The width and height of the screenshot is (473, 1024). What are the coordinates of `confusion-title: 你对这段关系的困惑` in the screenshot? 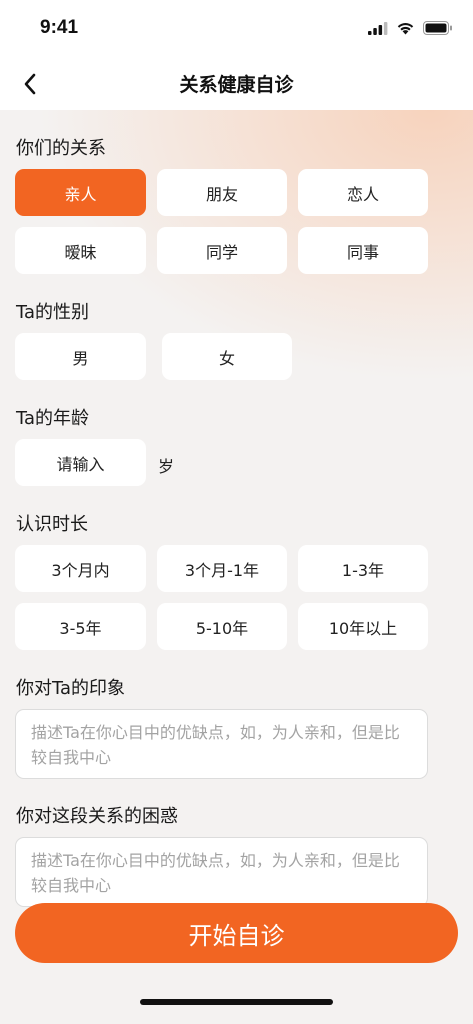 It's located at (97, 816).